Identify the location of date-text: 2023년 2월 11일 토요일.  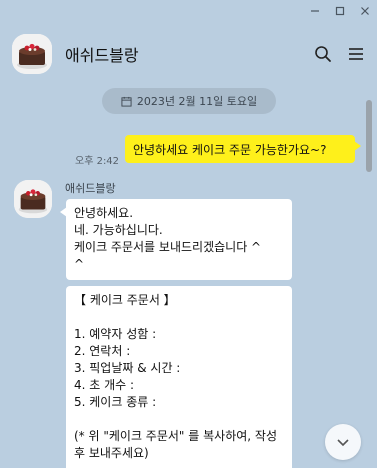
(197, 101).